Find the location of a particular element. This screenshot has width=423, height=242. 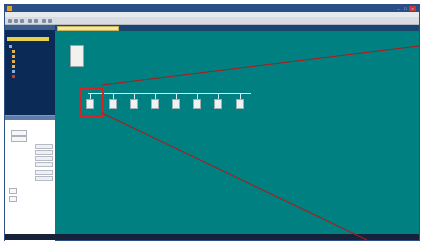

grid-icon is located at coordinates (50, 20).